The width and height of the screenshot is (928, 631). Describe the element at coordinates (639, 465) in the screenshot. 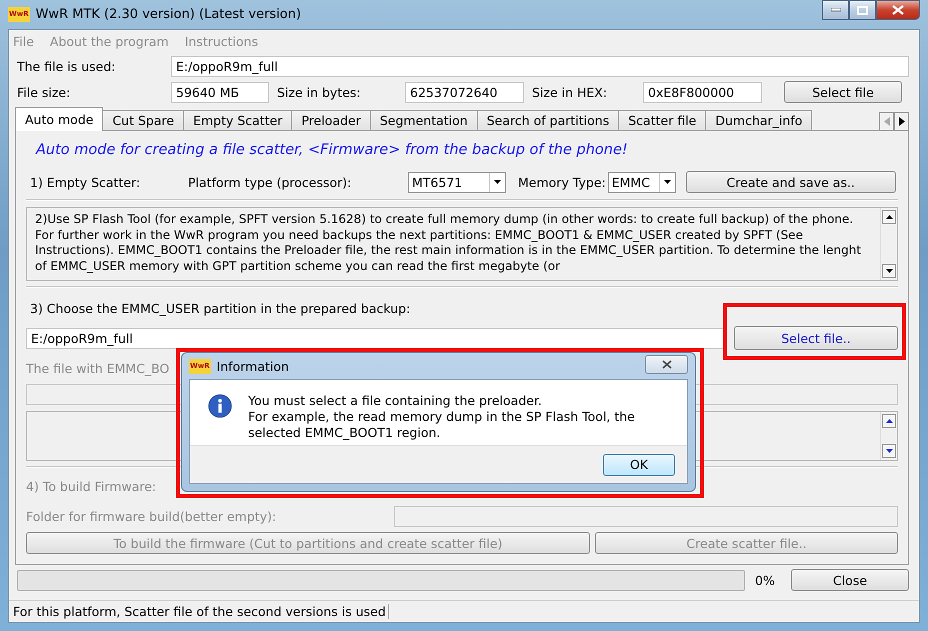

I see `ok-button: OK` at that location.